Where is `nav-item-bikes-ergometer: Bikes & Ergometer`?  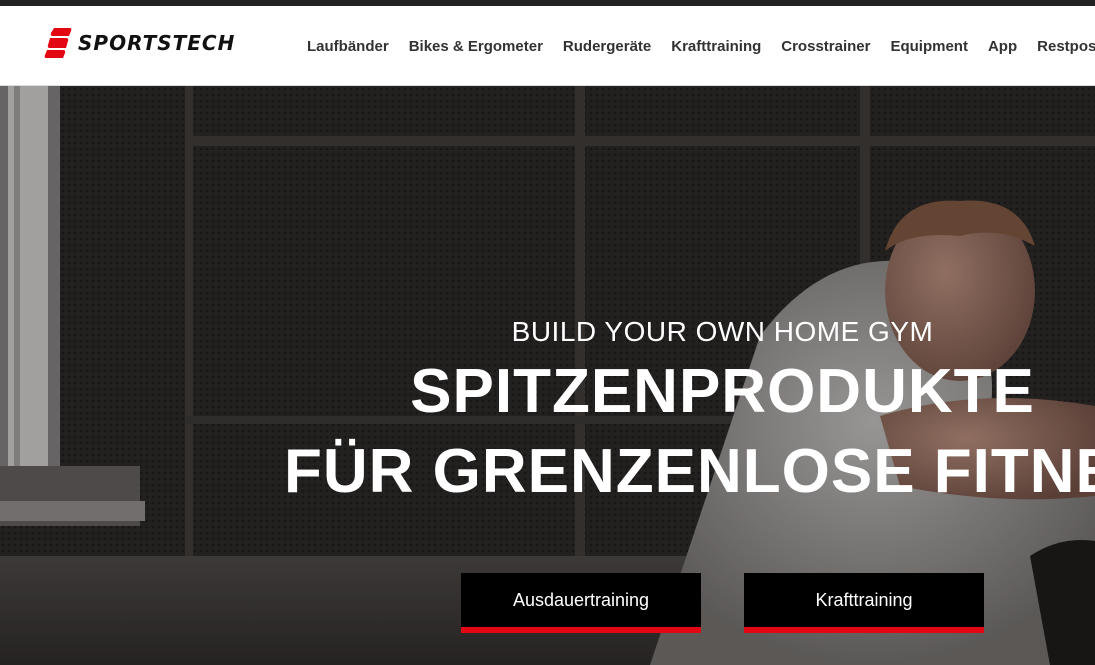 nav-item-bikes-ergometer: Bikes & Ergometer is located at coordinates (476, 46).